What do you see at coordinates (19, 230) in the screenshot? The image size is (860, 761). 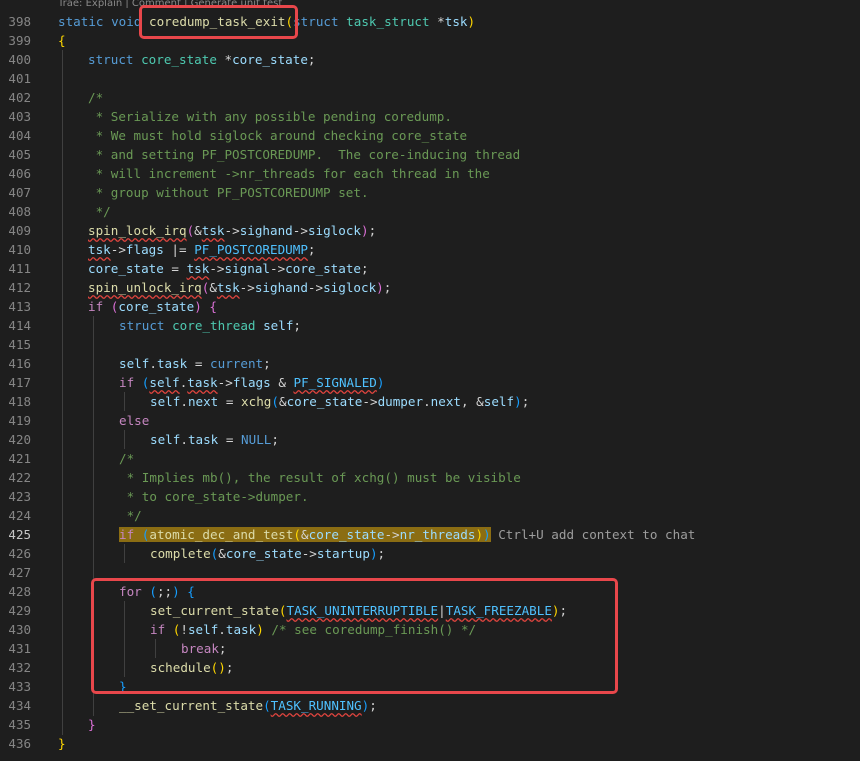 I see `line-number: 409` at bounding box center [19, 230].